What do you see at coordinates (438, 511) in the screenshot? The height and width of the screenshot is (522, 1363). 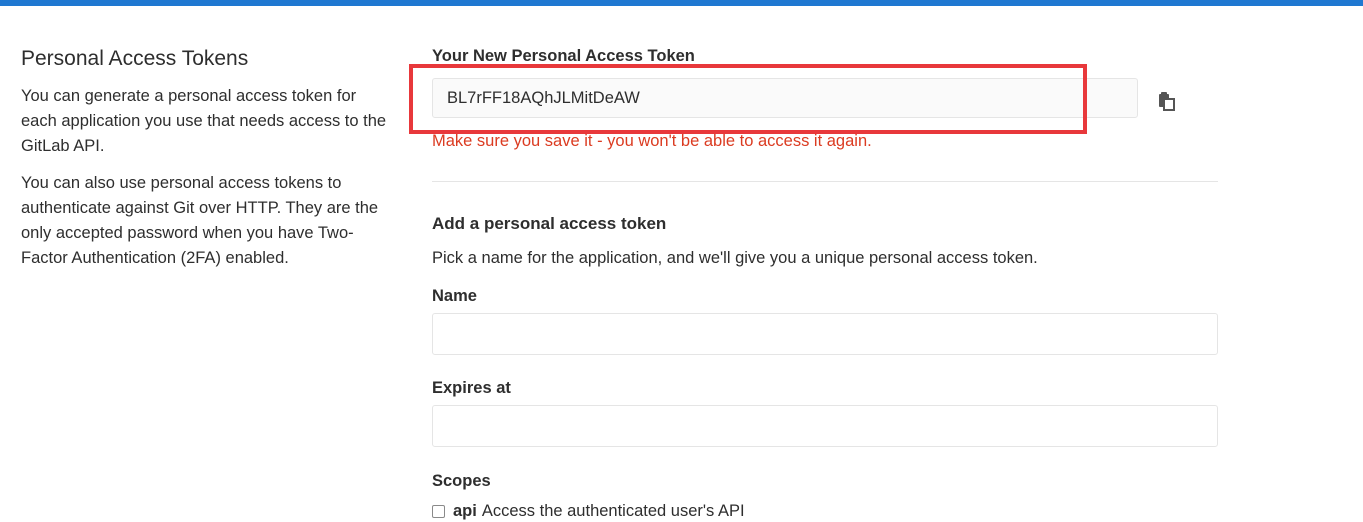 I see `api-scope-checkbox` at bounding box center [438, 511].